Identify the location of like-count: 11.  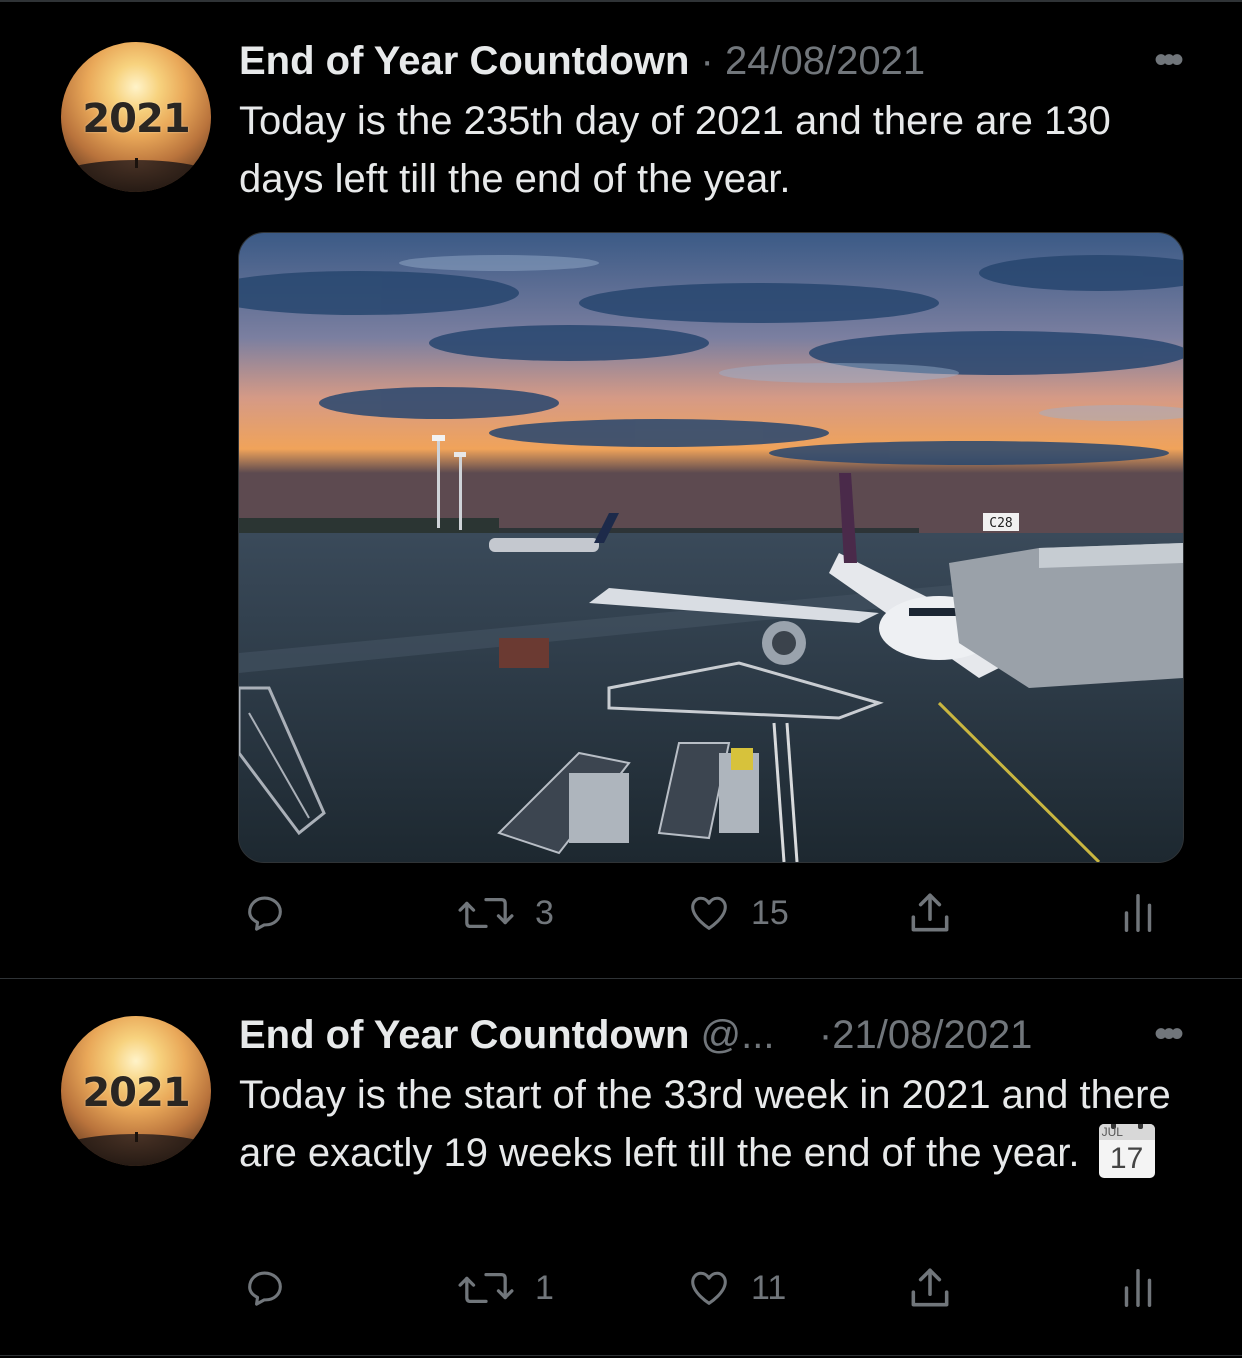
(769, 1287).